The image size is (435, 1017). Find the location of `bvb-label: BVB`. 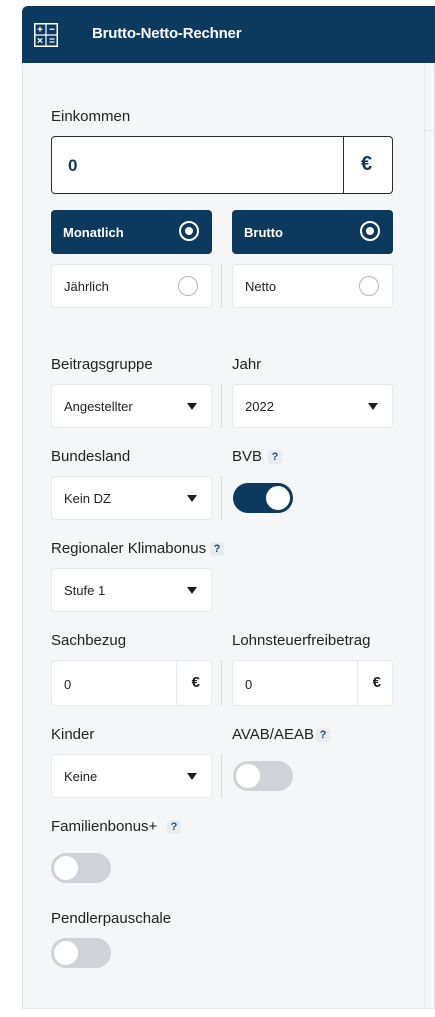

bvb-label: BVB is located at coordinates (247, 456).